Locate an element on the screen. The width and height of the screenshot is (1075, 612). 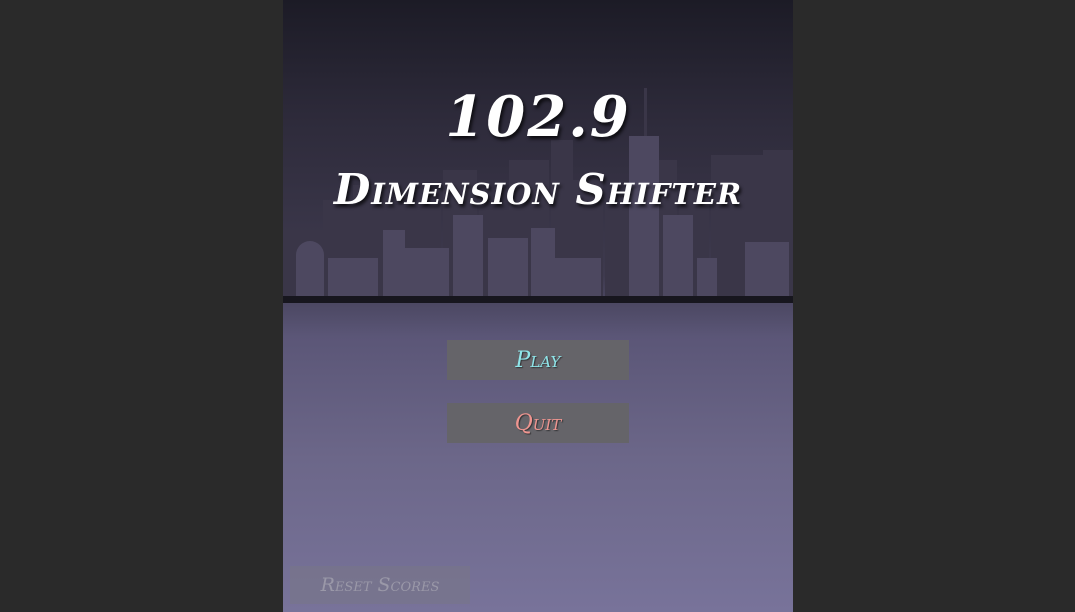
reset-scores-button: Reset Scores is located at coordinates (380, 585).